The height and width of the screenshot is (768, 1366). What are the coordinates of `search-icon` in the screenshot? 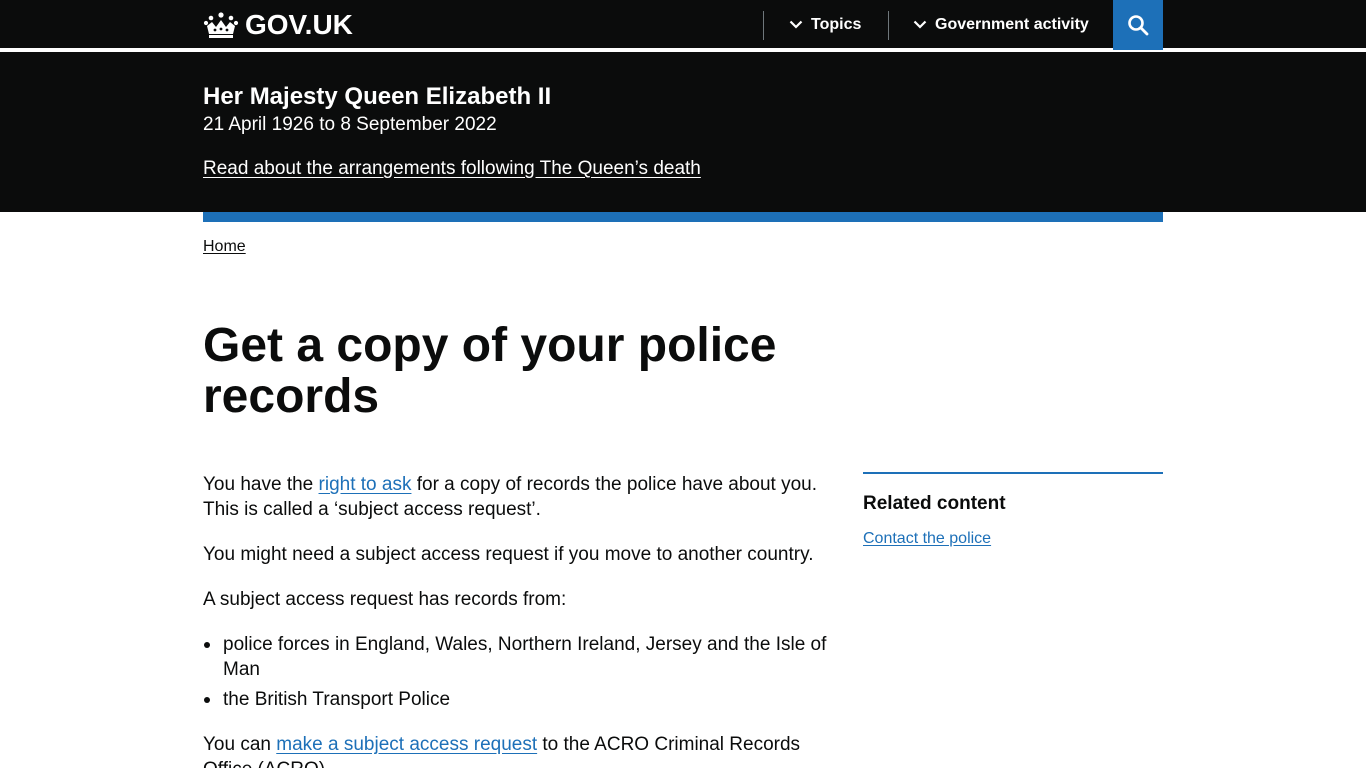 It's located at (1138, 25).